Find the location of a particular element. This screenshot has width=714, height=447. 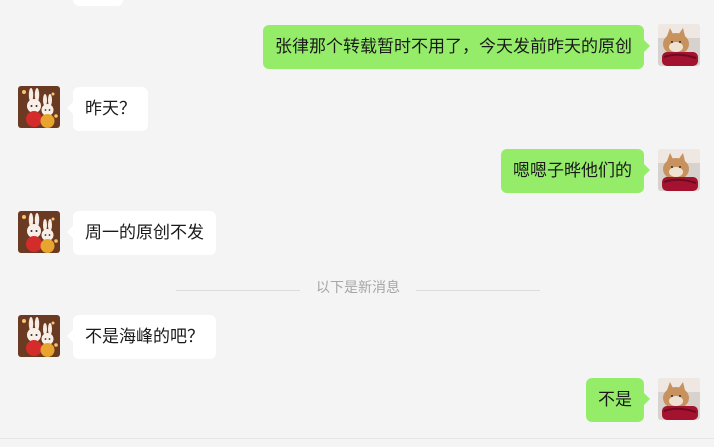

message-bubble-outgoing: 不是 is located at coordinates (618, 400).